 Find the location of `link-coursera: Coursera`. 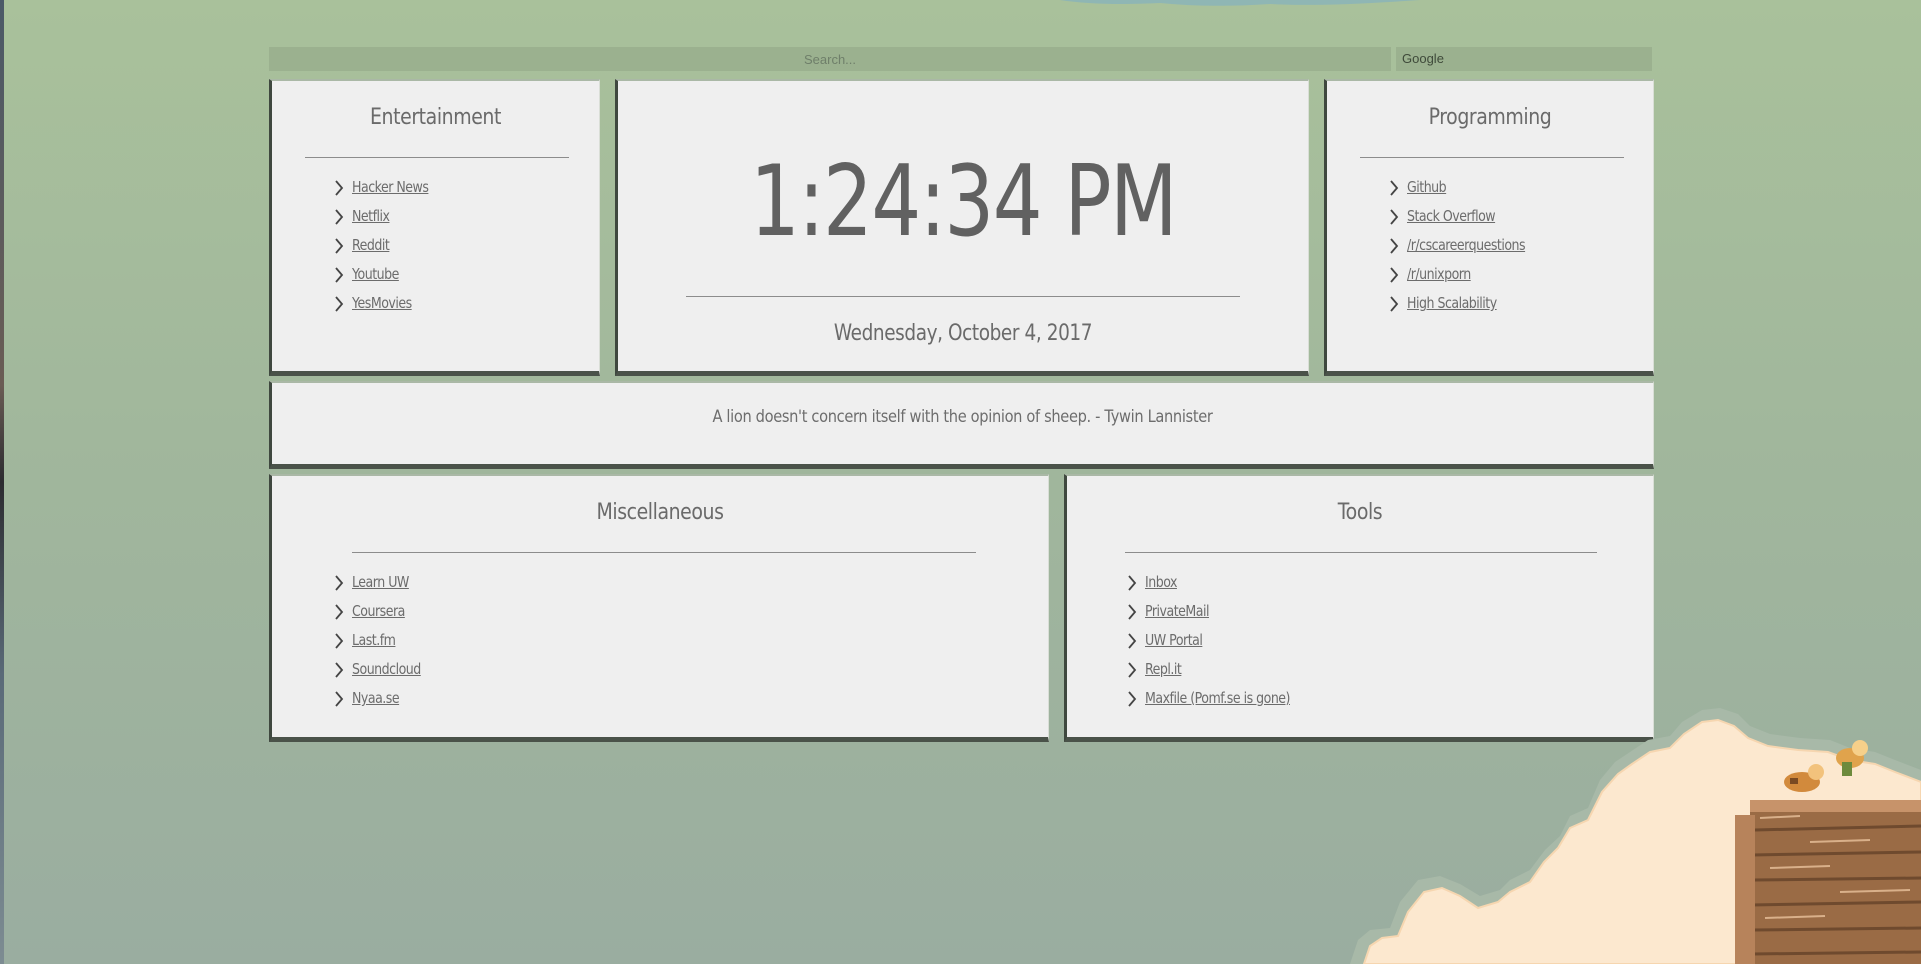

link-coursera: Coursera is located at coordinates (378, 611).